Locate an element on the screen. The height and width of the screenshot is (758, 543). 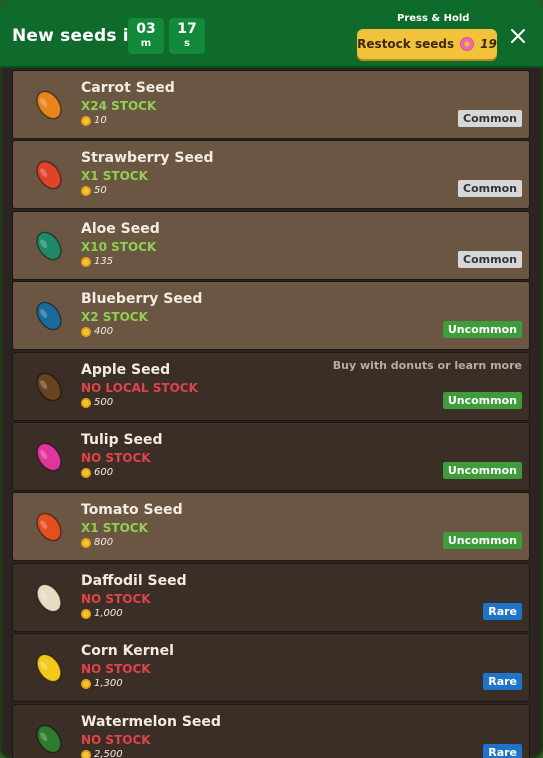
seed-price-value: 50 is located at coordinates (100, 190).